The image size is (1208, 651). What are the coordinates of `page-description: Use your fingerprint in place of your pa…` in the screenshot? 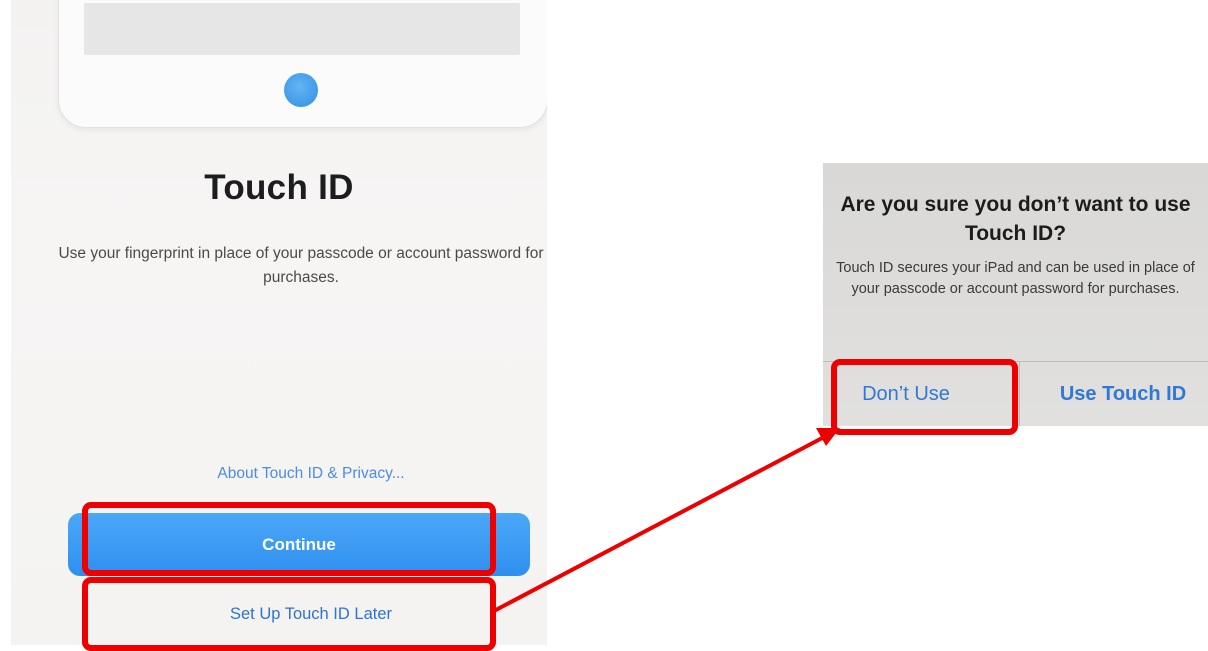 It's located at (301, 265).